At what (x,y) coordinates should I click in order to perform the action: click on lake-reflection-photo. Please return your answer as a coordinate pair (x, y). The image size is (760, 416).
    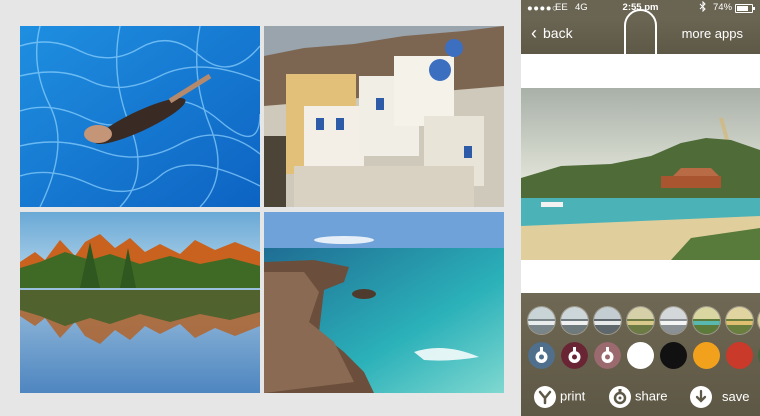
    Looking at the image, I should click on (140, 302).